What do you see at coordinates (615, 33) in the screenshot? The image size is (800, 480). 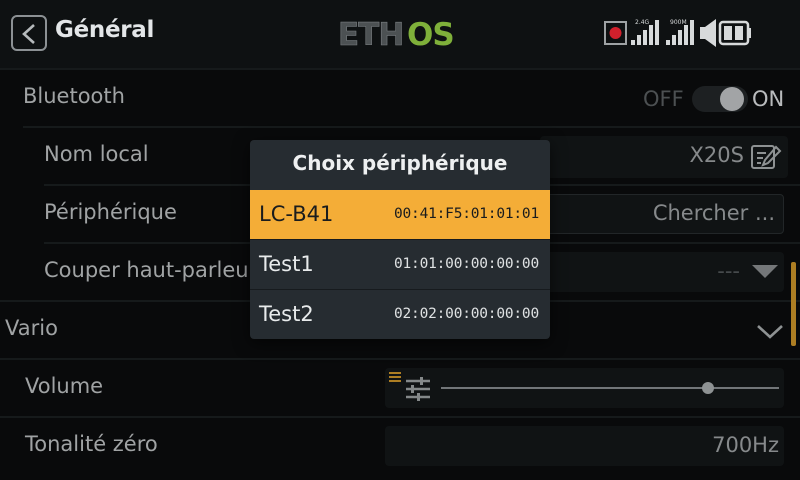 I see `record-icon` at bounding box center [615, 33].